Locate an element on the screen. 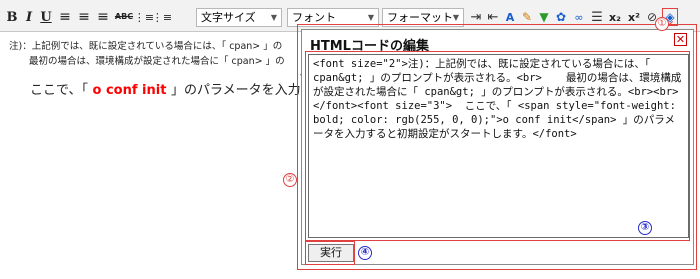 The width and height of the screenshot is (700, 279). annotation-run-frame is located at coordinates (330, 253).